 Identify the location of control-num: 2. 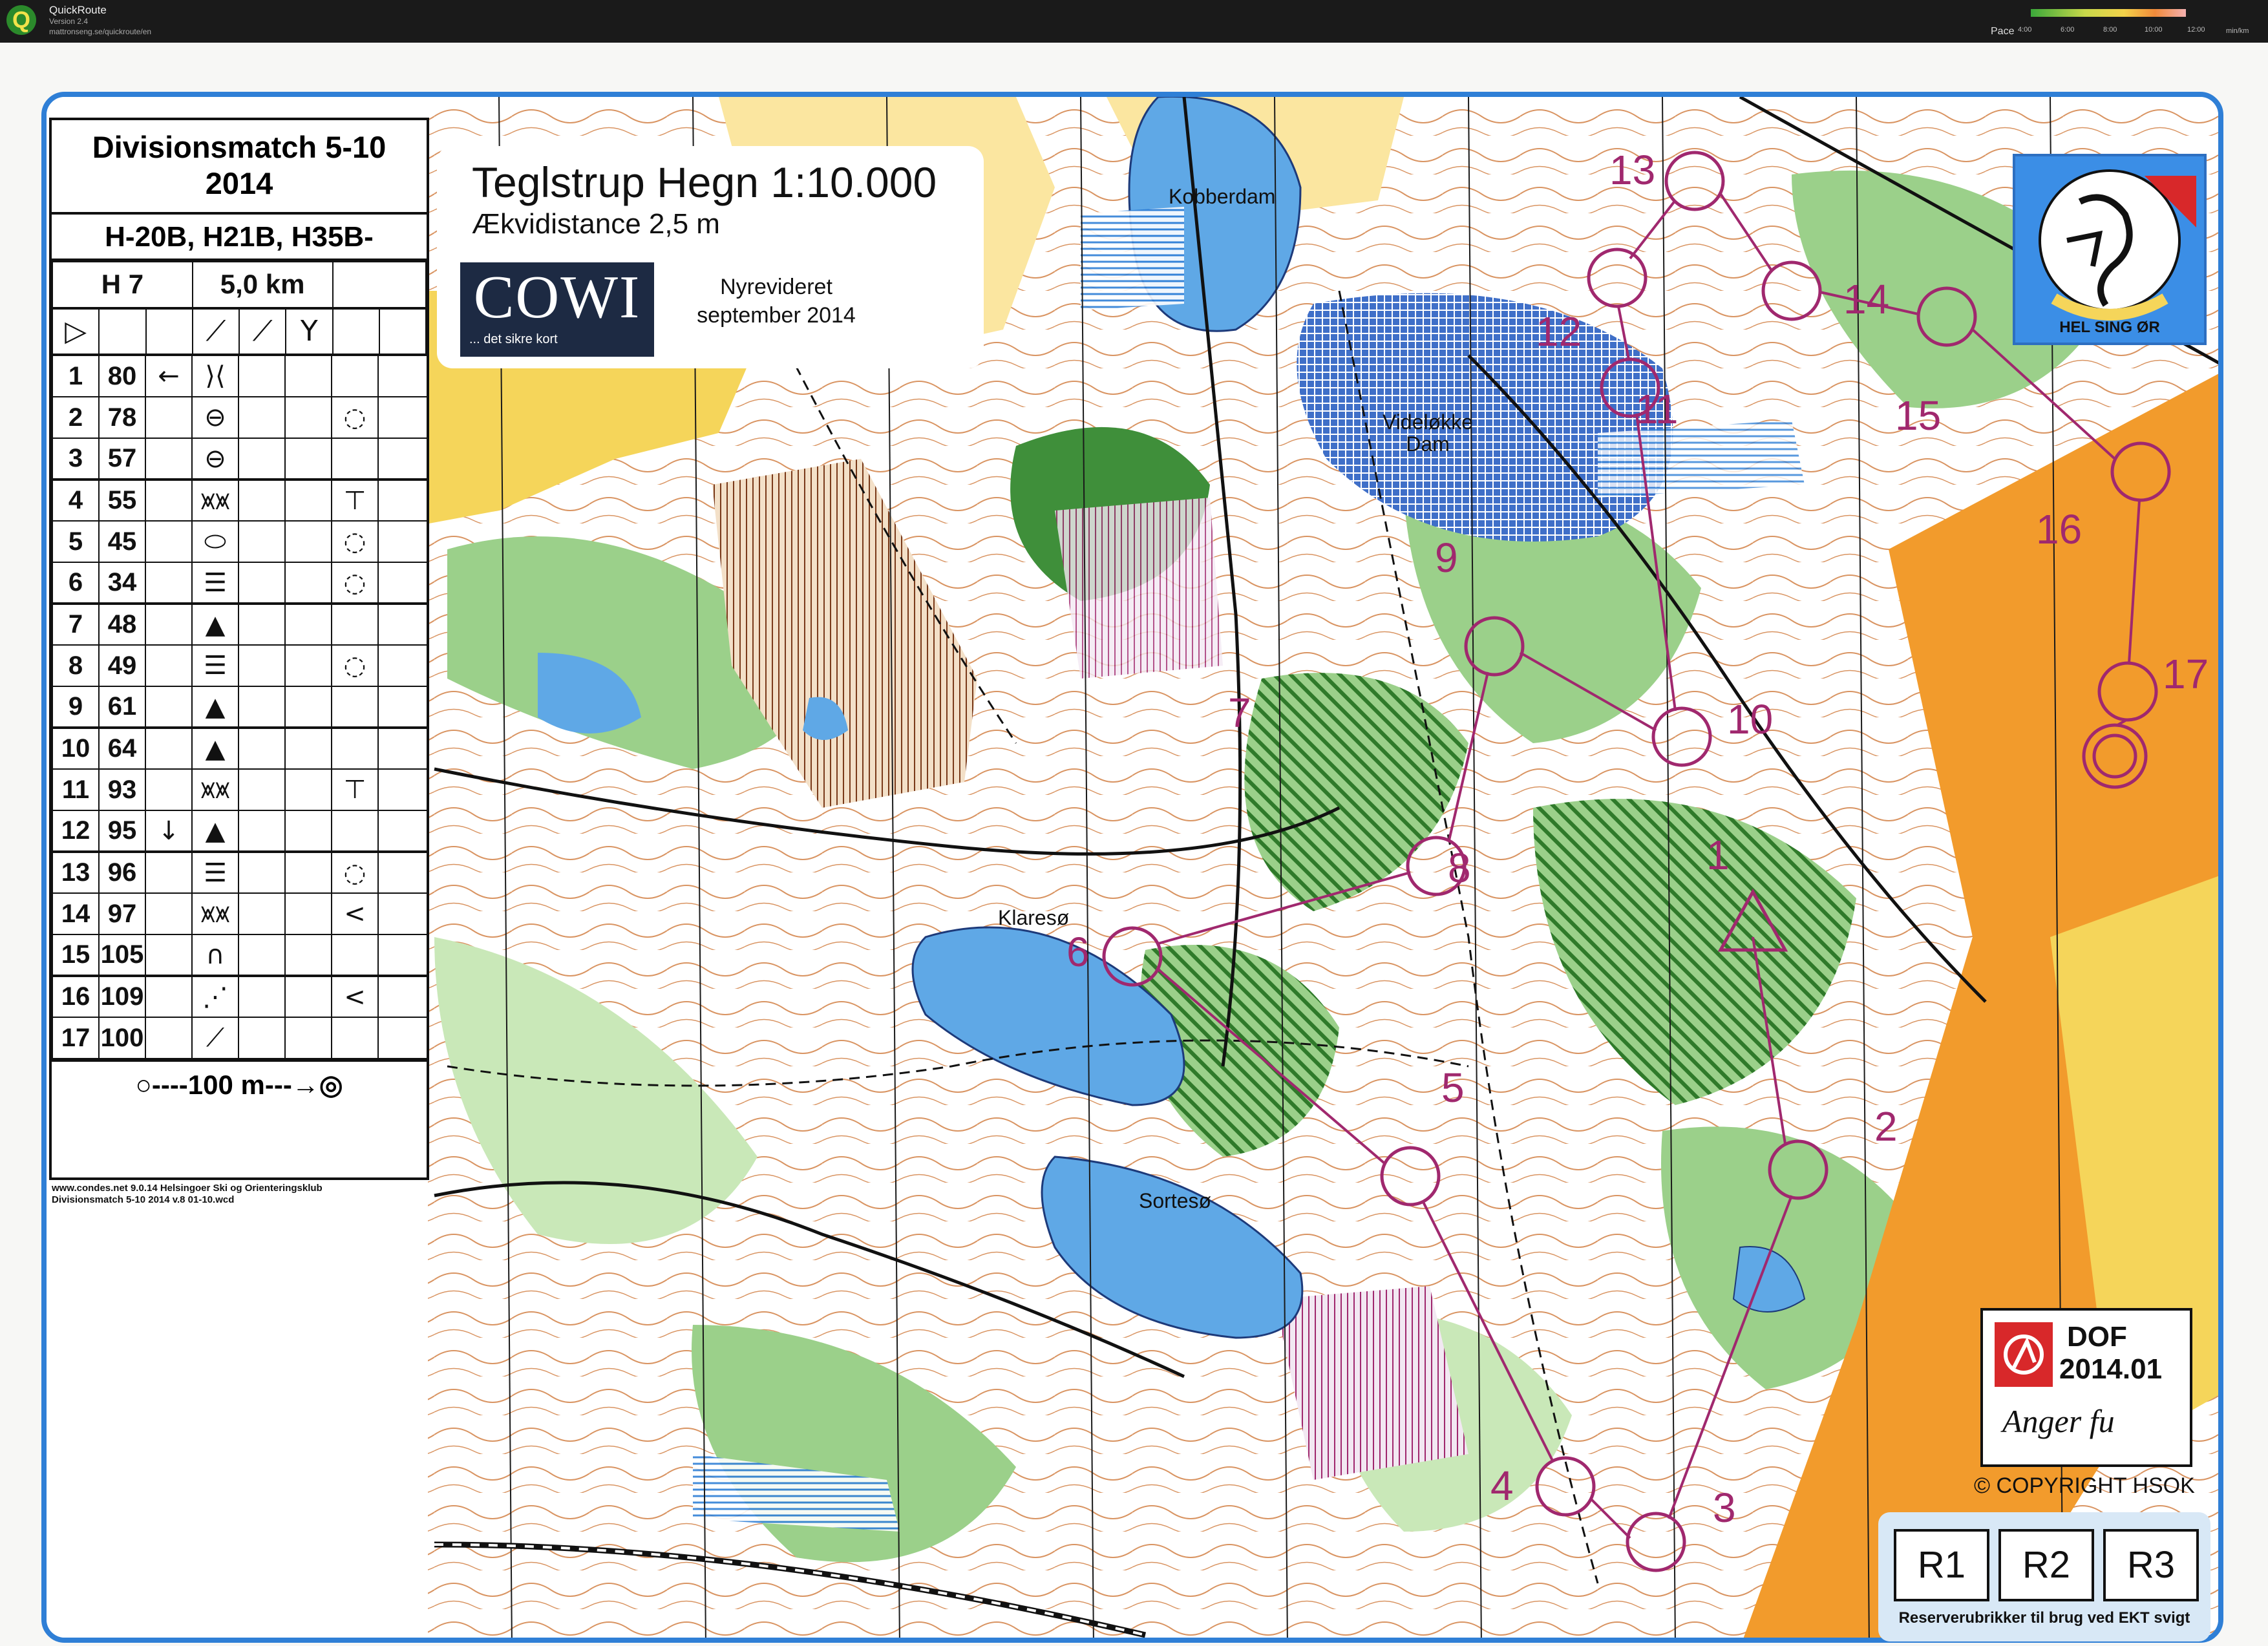
(76, 417).